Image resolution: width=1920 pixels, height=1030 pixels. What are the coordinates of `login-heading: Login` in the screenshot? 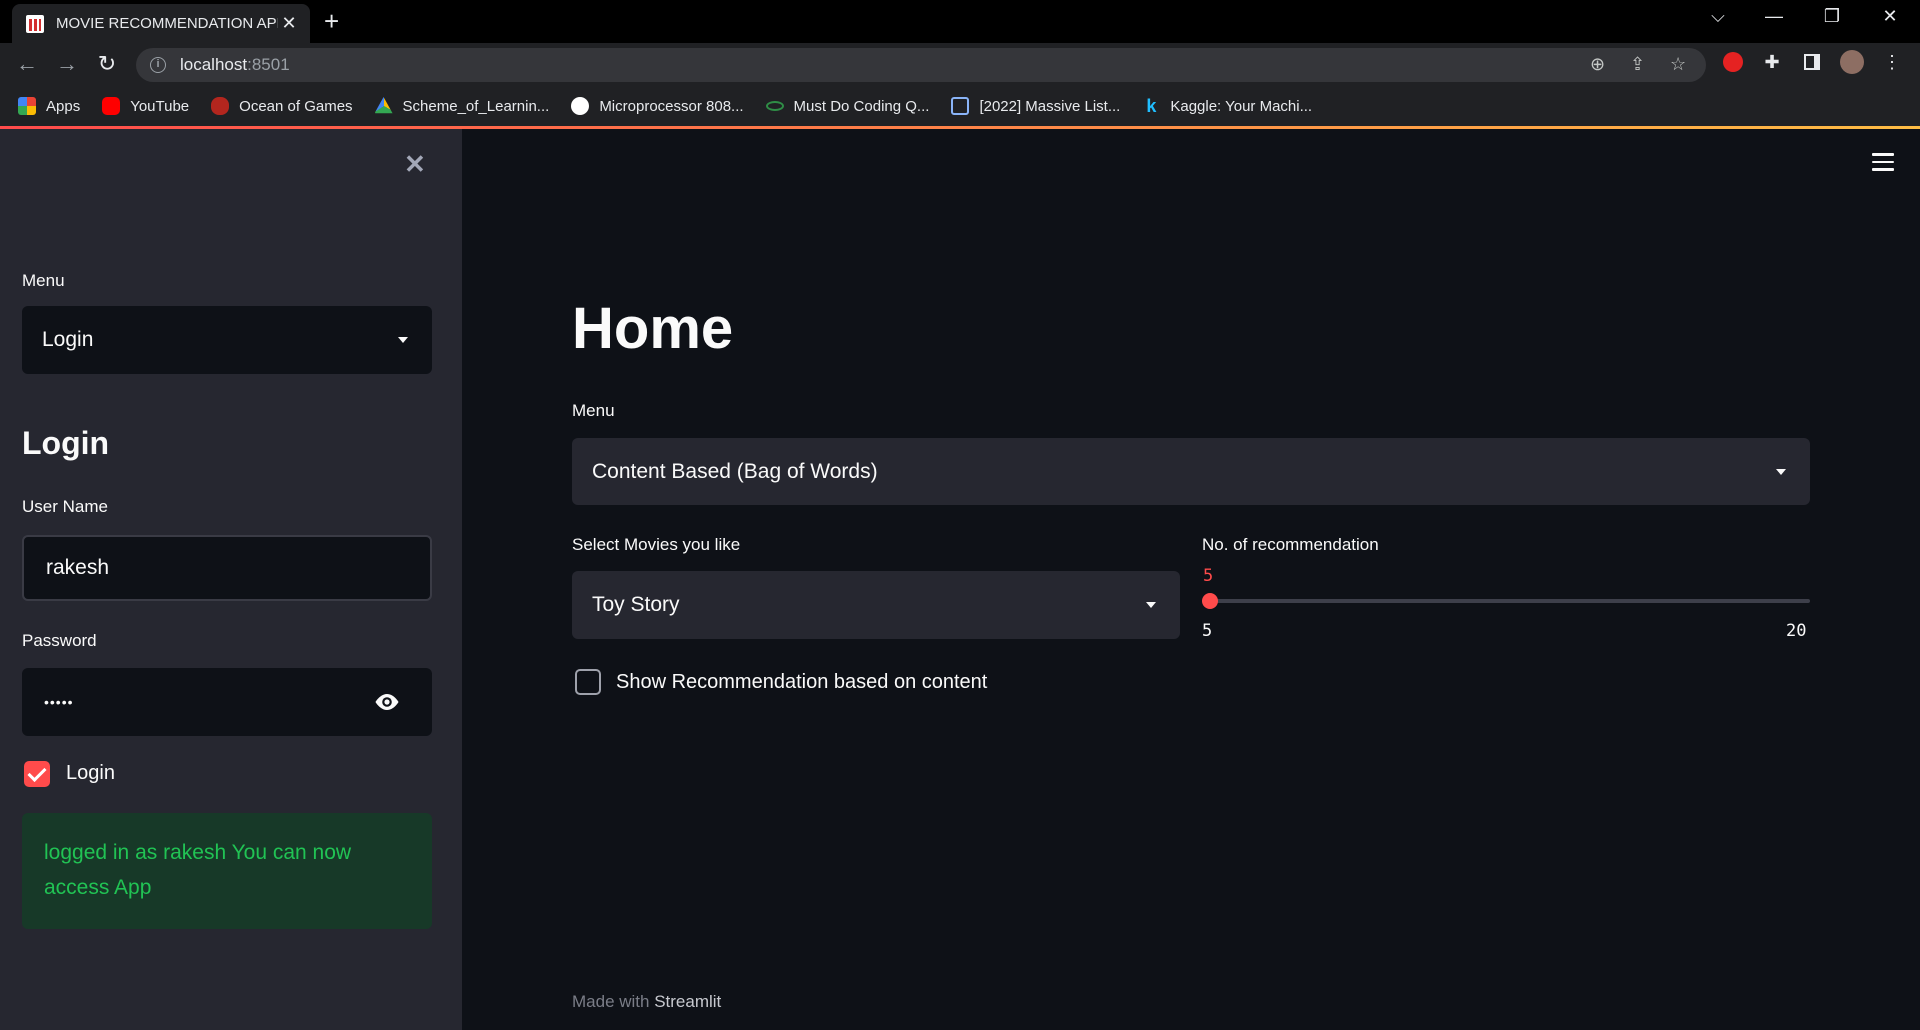 It's located at (66, 443).